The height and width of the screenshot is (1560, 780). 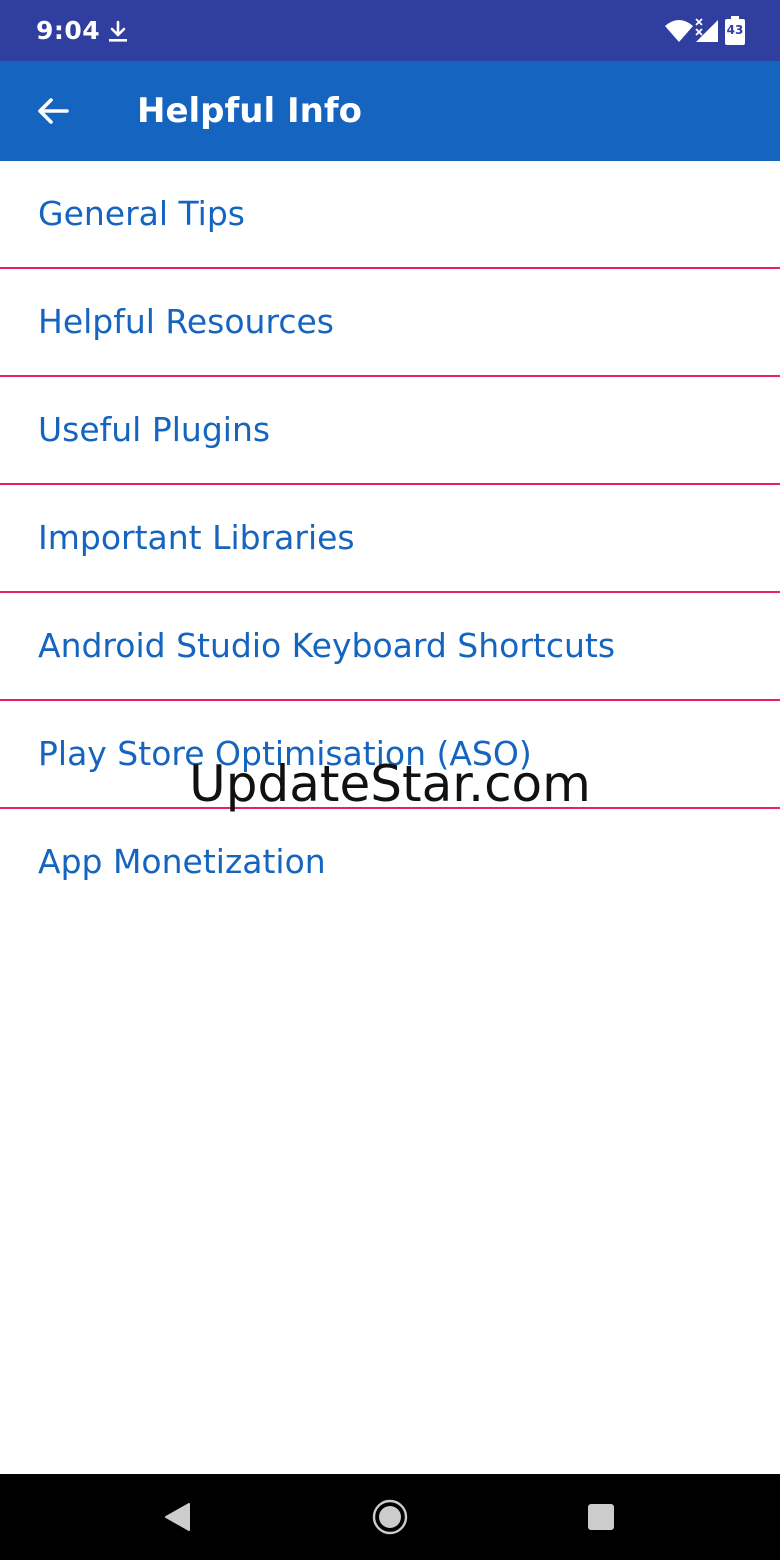 I want to click on menu-item-label: Useful Plugins, so click(x=154, y=429).